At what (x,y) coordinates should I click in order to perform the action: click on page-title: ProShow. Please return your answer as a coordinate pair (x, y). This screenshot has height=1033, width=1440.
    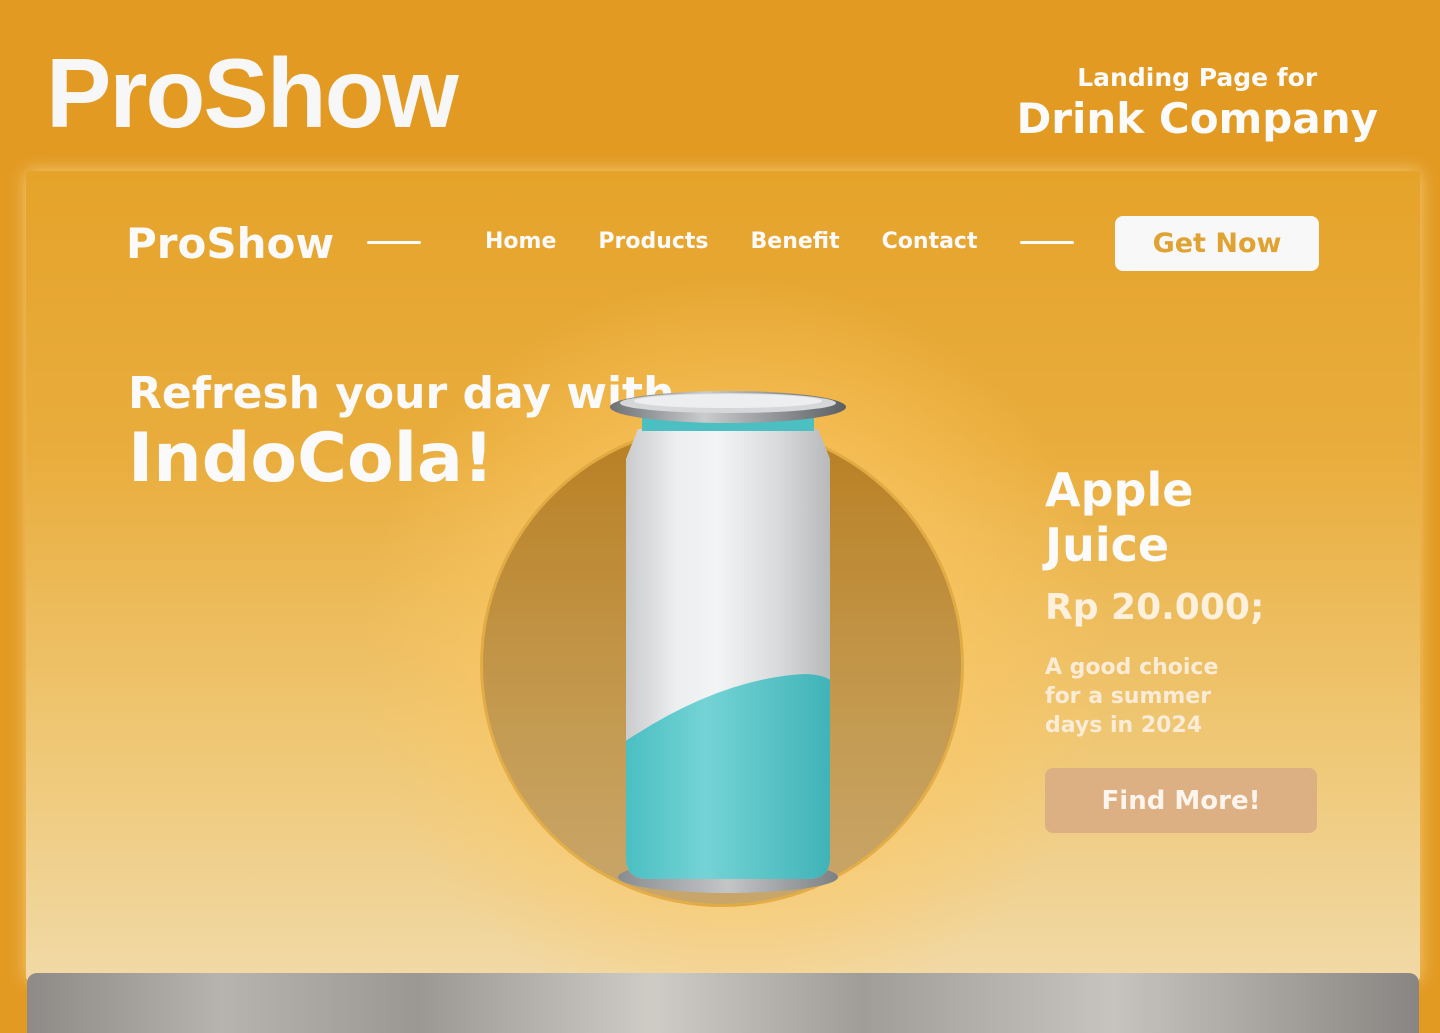
    Looking at the image, I should click on (252, 93).